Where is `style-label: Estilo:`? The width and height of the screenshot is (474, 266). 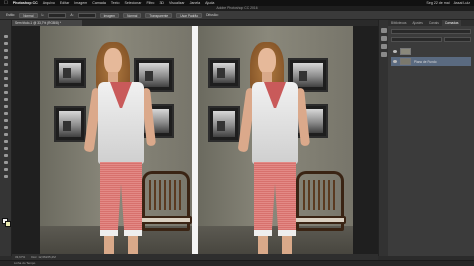
style-label: Estilo: is located at coordinates (11, 15).